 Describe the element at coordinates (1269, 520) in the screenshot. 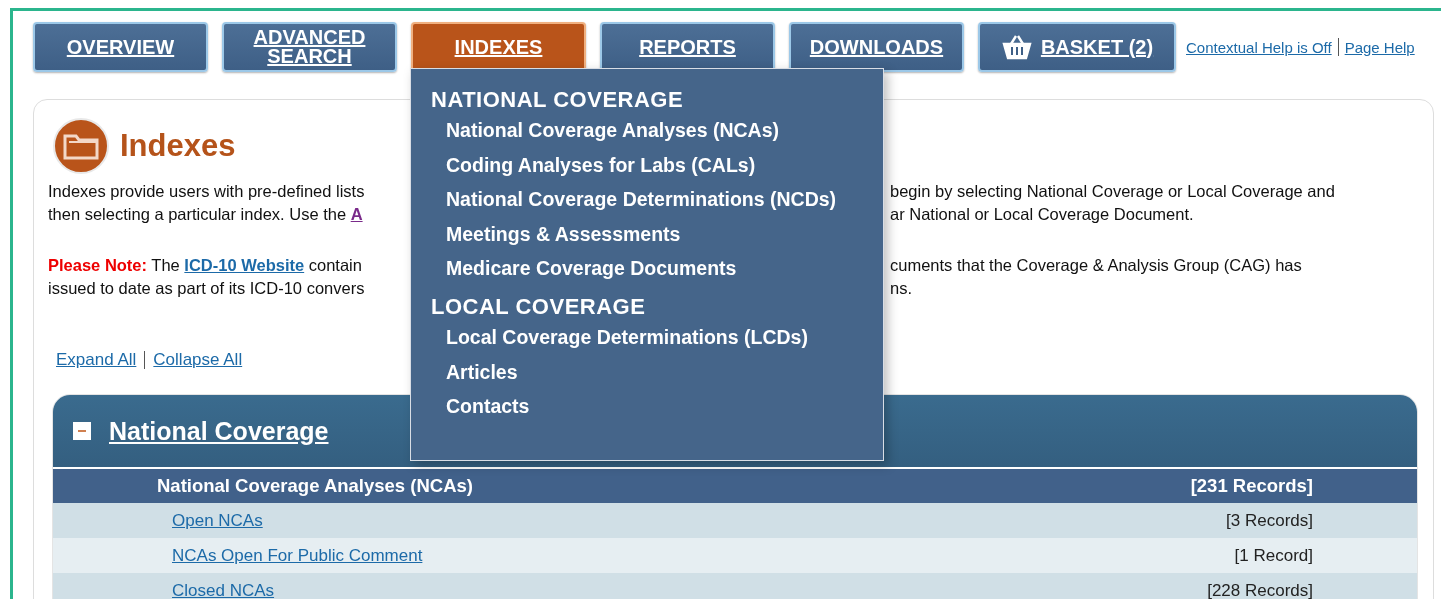

I see `record-count: [3 Records]` at that location.